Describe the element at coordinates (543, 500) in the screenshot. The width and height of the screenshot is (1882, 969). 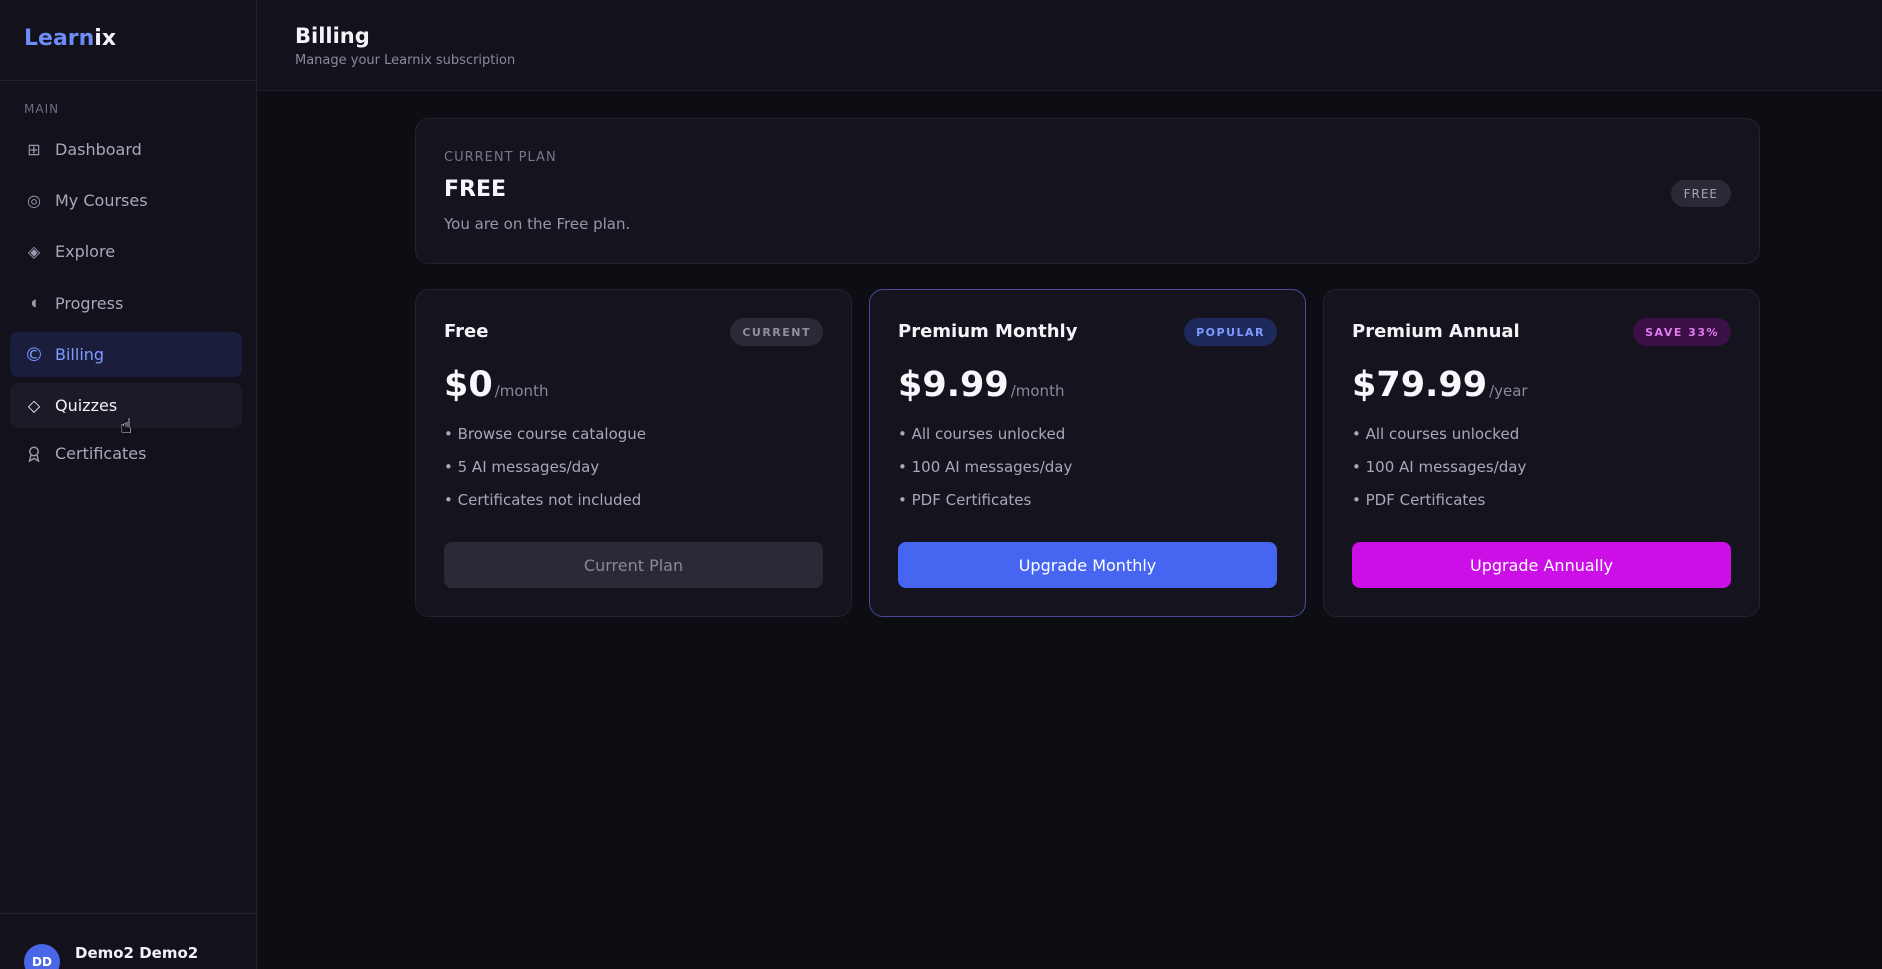
I see `feature-item: • Certificates not included` at that location.